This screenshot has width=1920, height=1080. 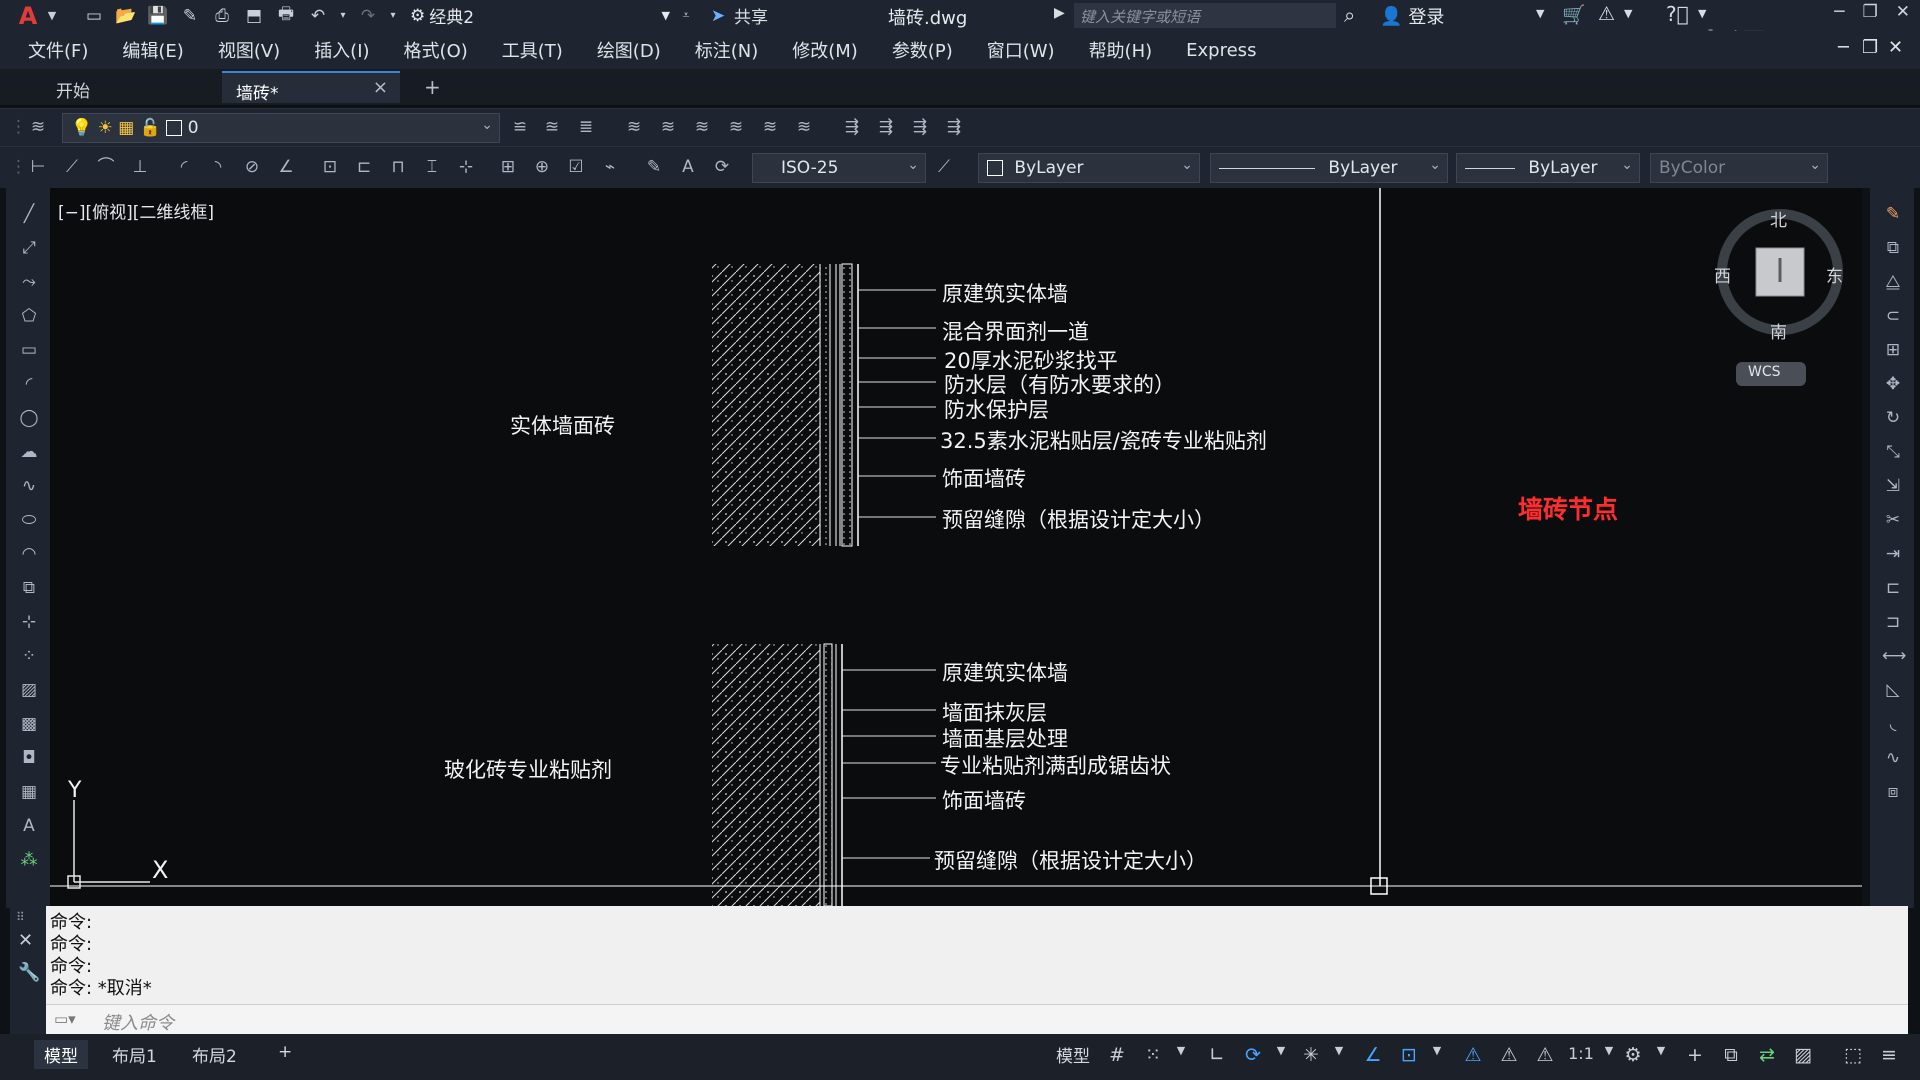 What do you see at coordinates (127, 87) in the screenshot?
I see `tab-start: 开始` at bounding box center [127, 87].